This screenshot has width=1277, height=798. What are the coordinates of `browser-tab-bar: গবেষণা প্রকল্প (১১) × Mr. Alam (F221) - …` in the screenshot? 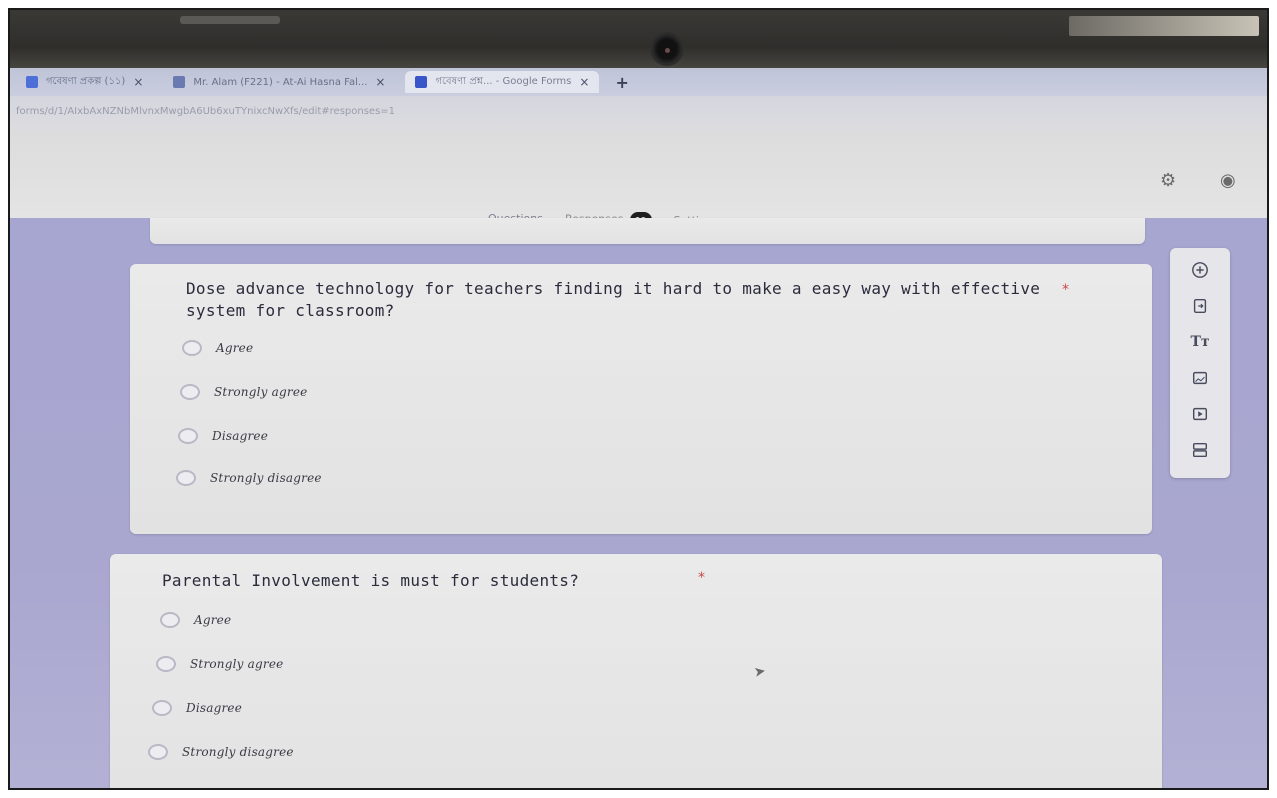 It's located at (638, 82).